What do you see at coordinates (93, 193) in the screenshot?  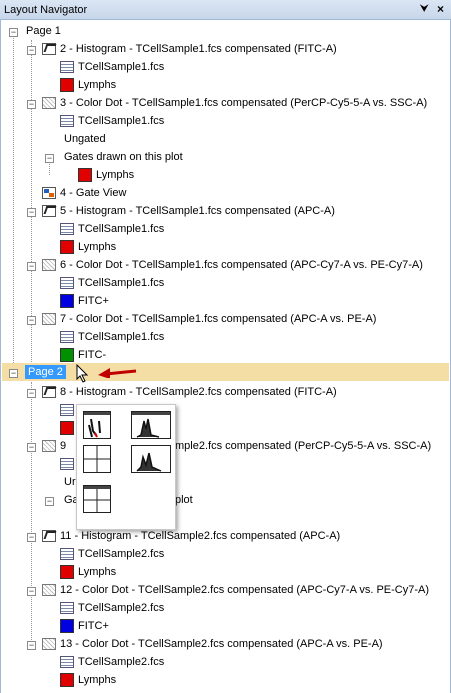 I see `item-label: 4 - Gate View` at bounding box center [93, 193].